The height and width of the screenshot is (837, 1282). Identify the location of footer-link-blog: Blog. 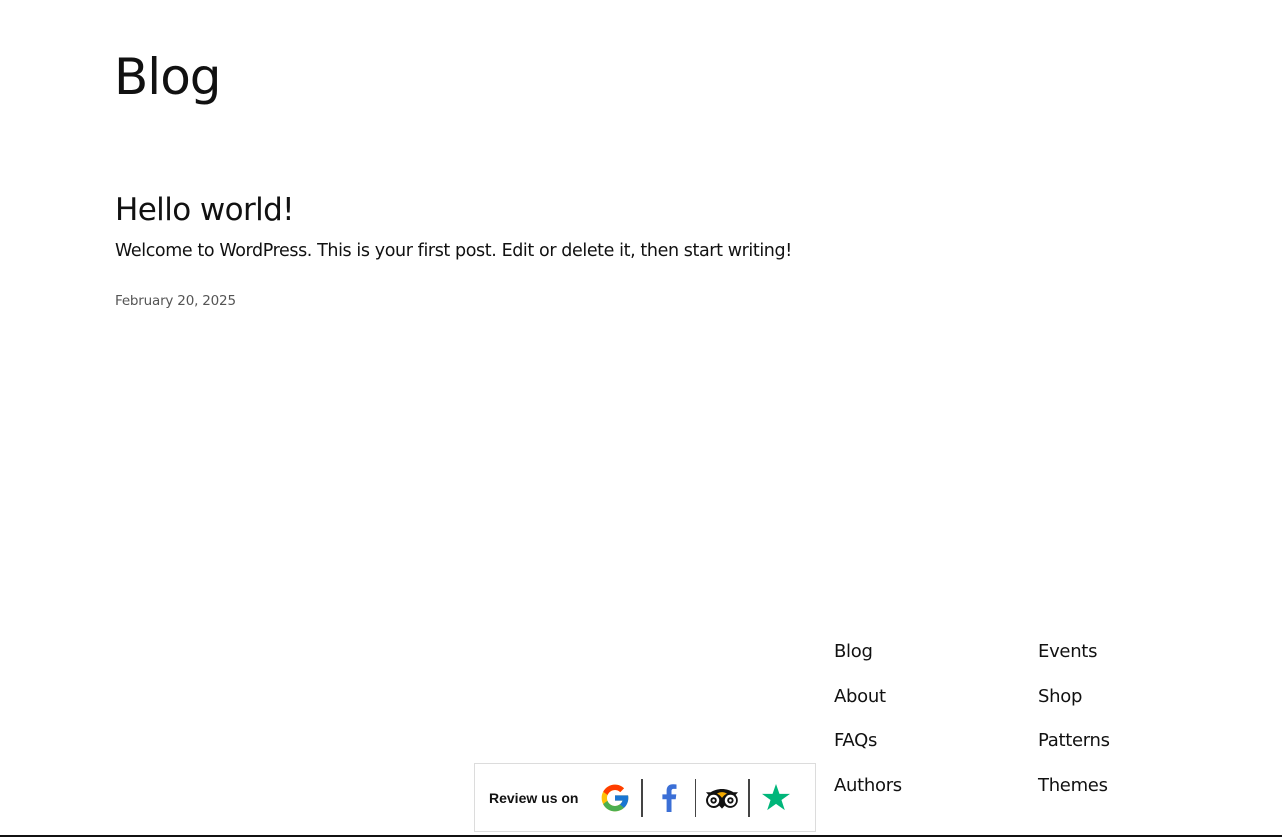
(936, 662).